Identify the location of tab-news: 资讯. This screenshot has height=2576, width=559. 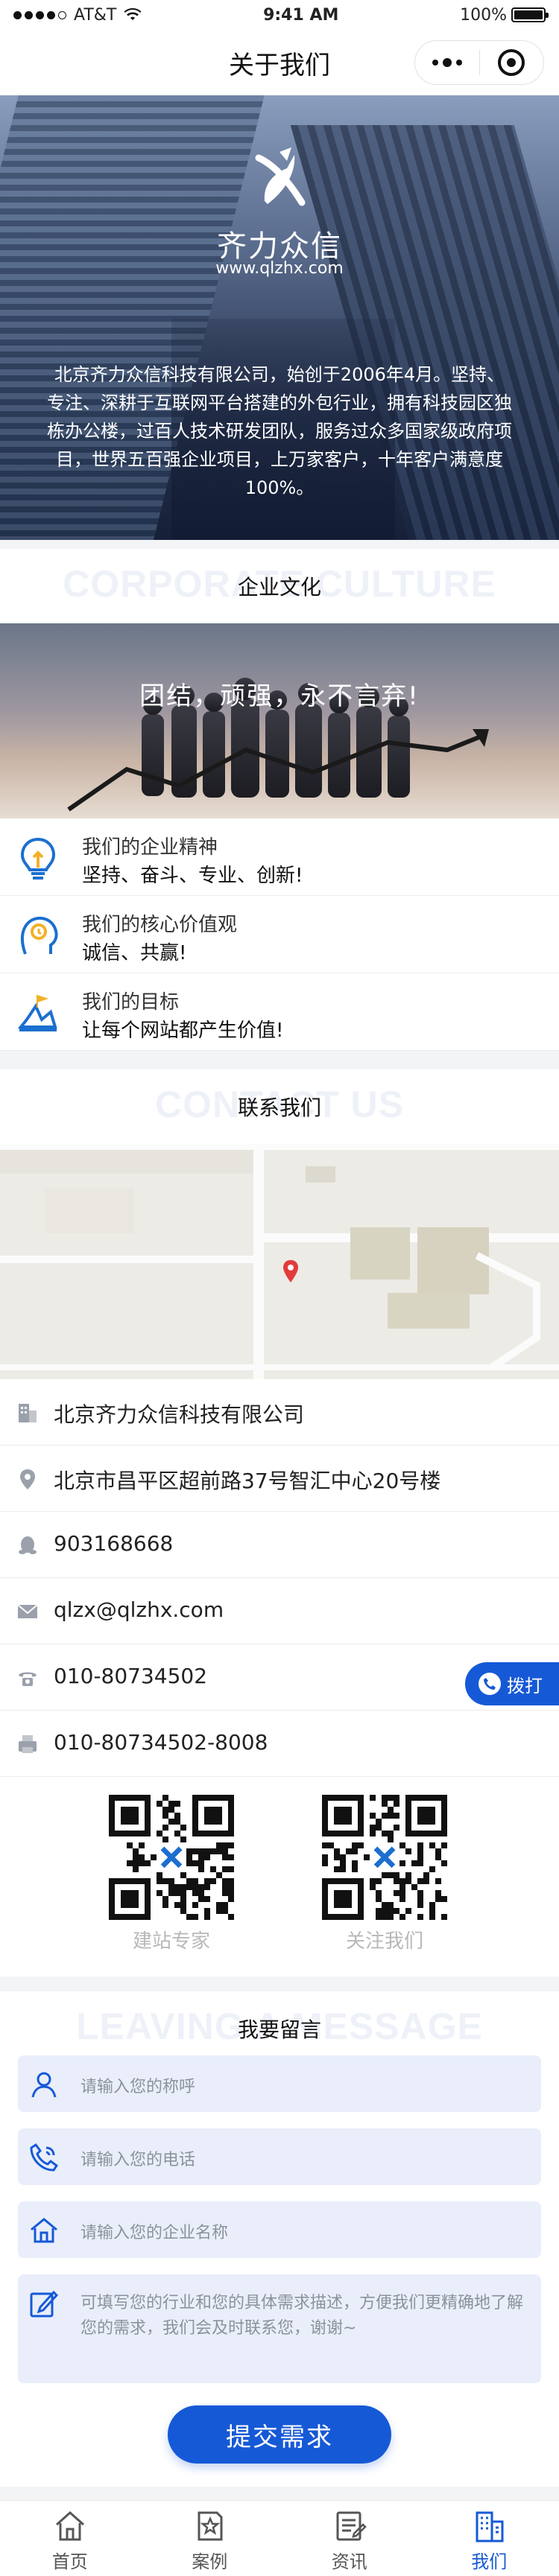
(350, 2538).